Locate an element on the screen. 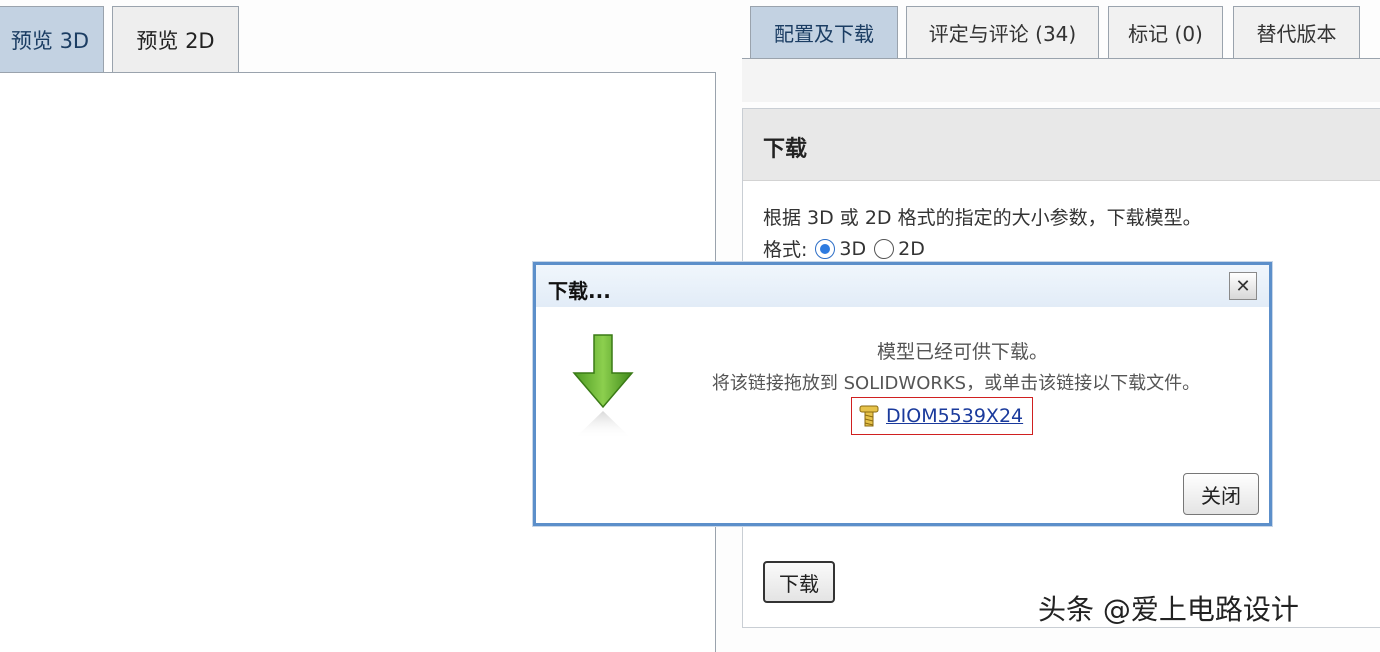  format-option-2d-label: 2D is located at coordinates (911, 249).